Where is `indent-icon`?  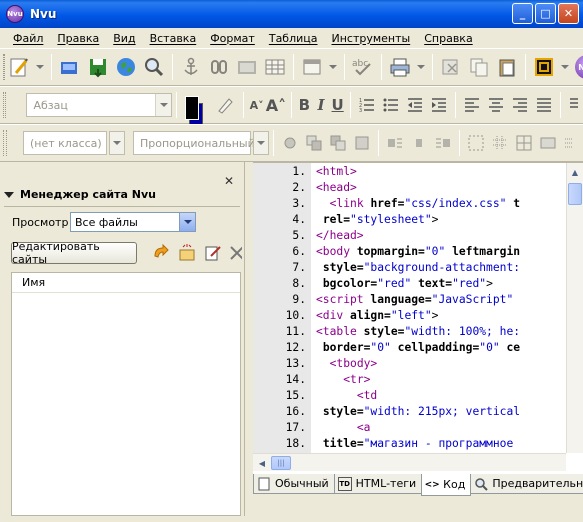 indent-icon is located at coordinates (439, 105).